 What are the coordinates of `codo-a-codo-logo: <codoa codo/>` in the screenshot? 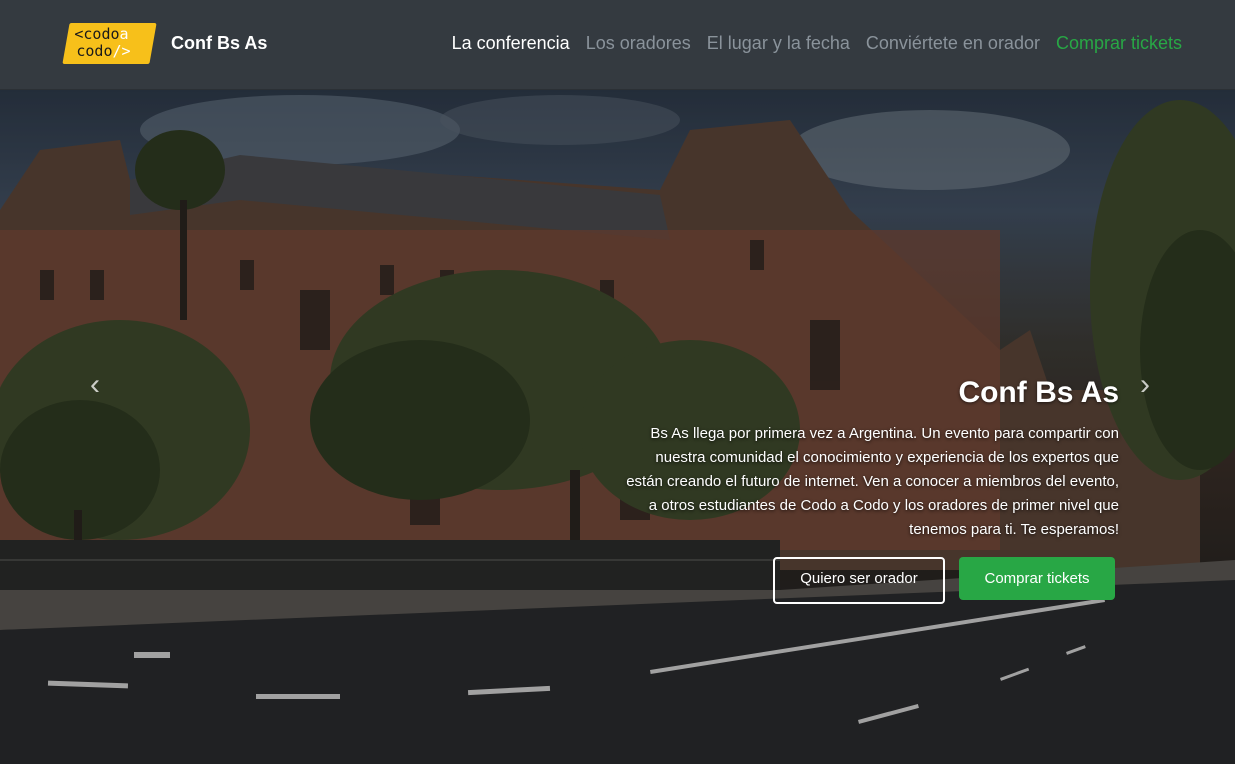 It's located at (109, 43).